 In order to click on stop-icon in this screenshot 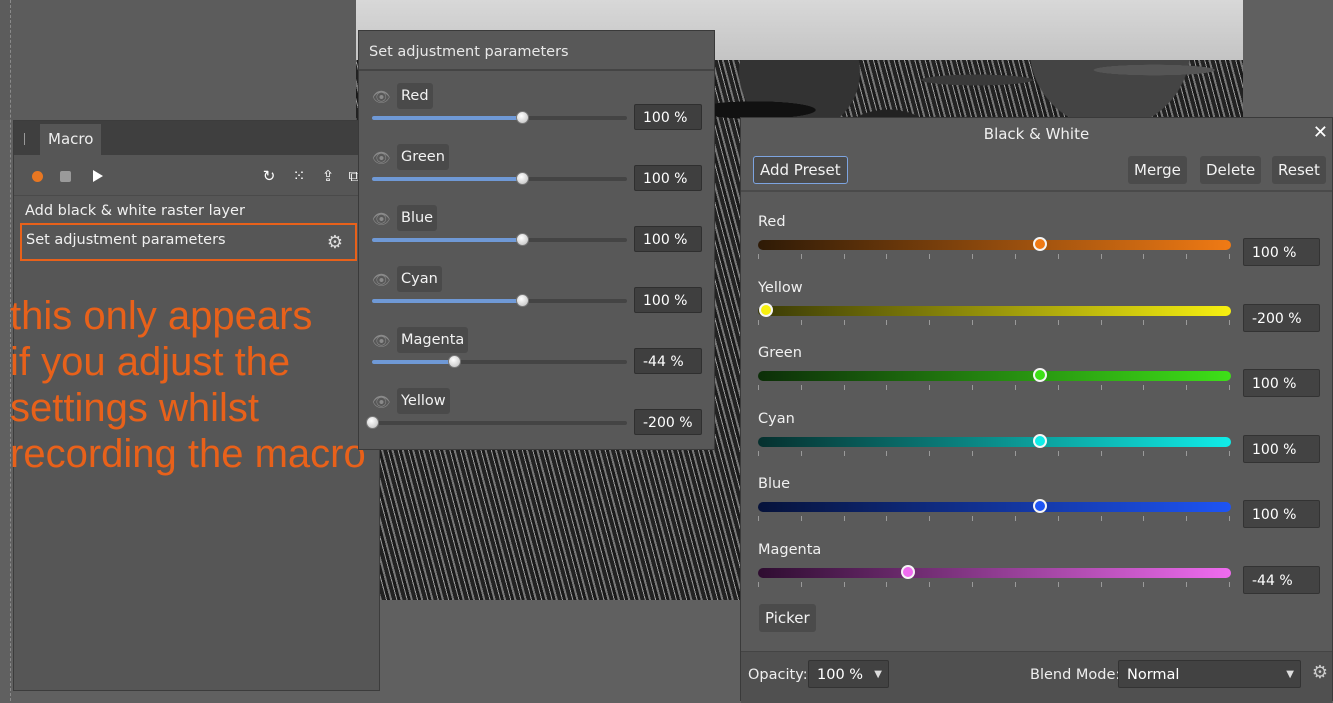, I will do `click(66, 176)`.